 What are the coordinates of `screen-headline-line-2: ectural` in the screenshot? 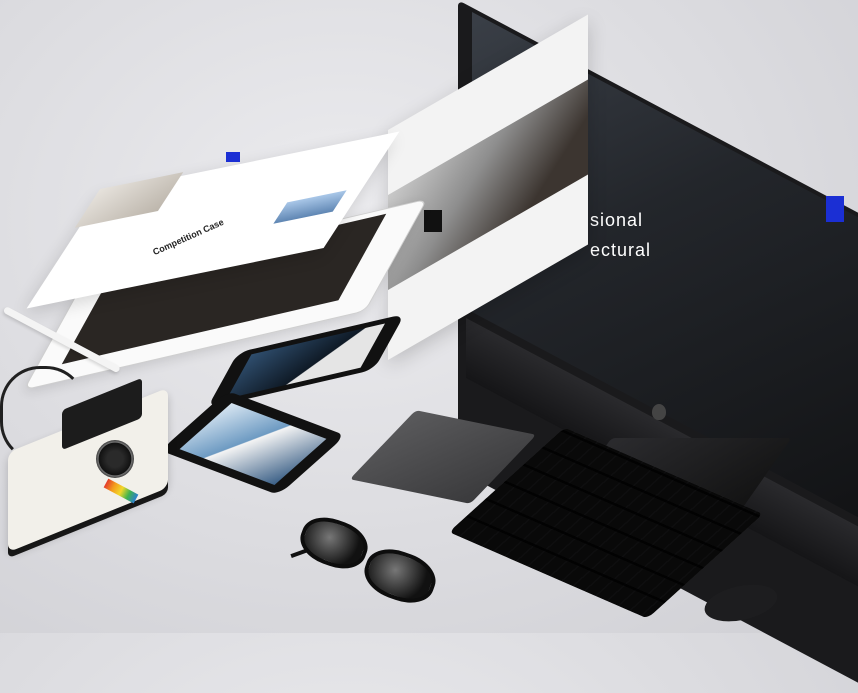 It's located at (621, 250).